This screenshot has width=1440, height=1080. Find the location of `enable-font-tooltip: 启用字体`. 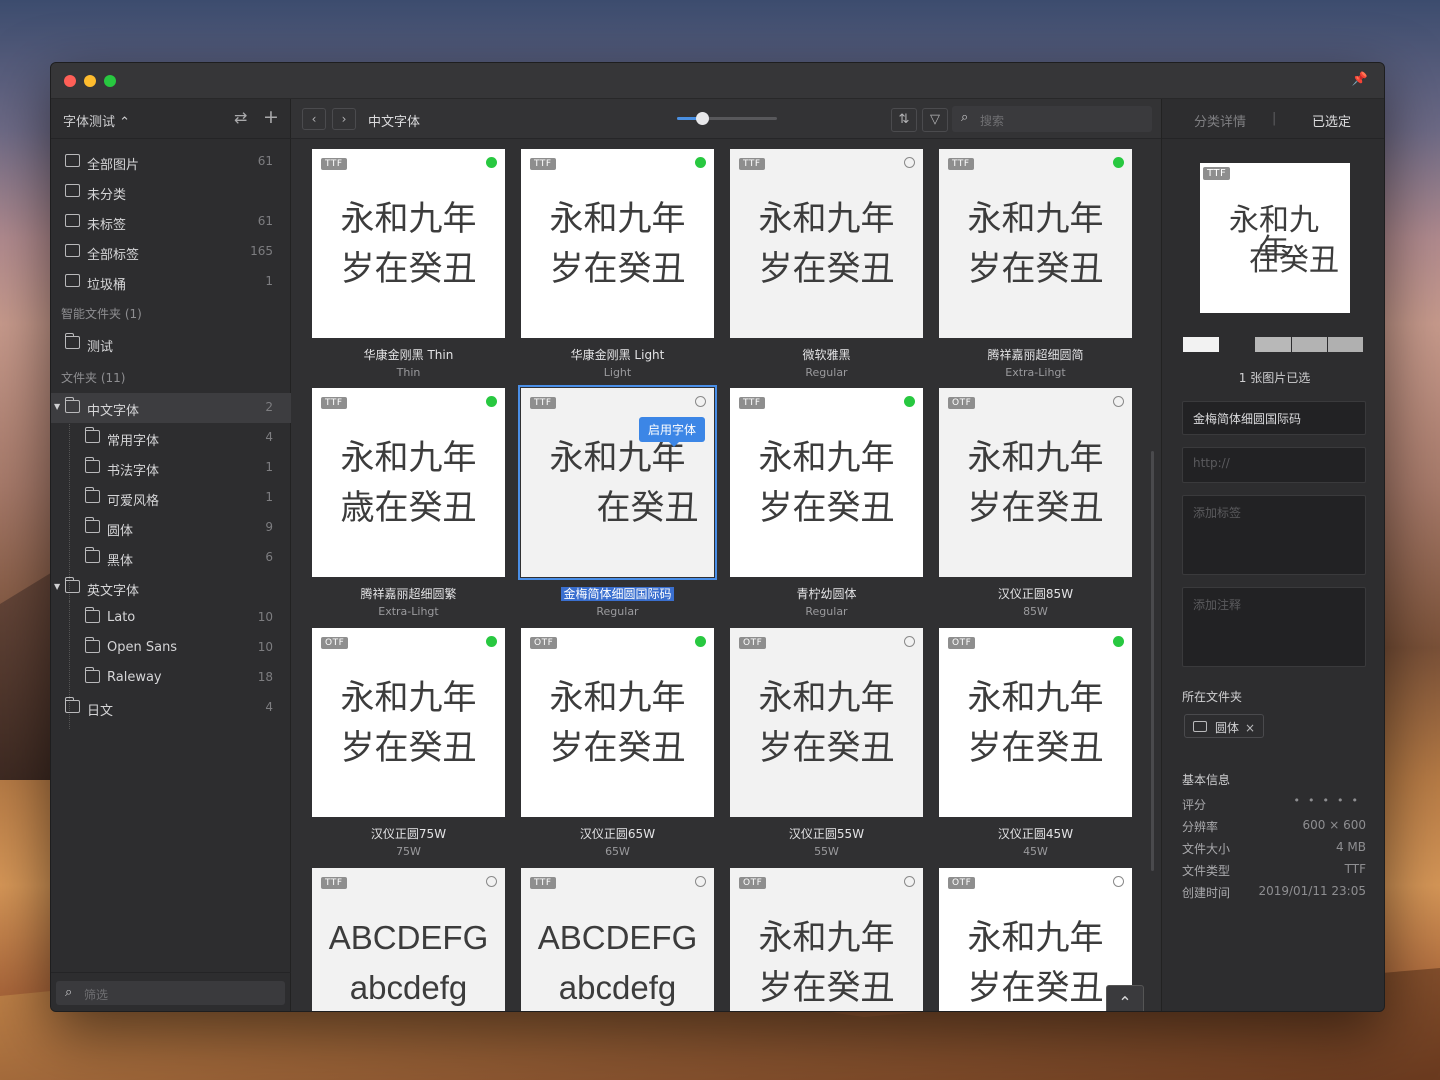

enable-font-tooltip: 启用字体 is located at coordinates (672, 432).